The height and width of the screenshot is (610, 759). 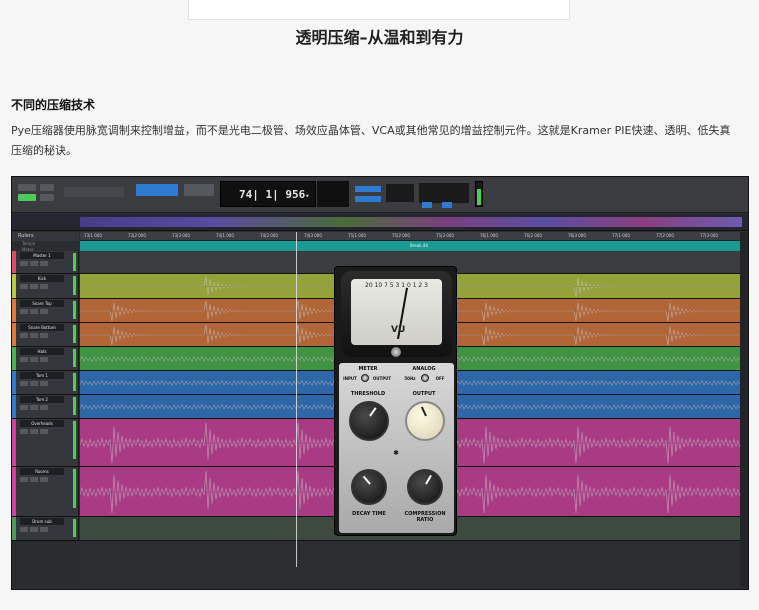 What do you see at coordinates (45, 310) in the screenshot?
I see `track-header: Snare Top` at bounding box center [45, 310].